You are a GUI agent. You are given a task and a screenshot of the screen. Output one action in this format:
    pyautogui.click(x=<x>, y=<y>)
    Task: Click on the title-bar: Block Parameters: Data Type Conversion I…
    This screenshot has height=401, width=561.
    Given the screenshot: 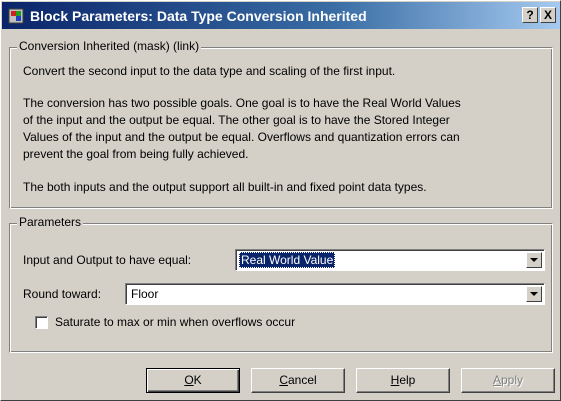 What is the action you would take?
    pyautogui.click(x=281, y=15)
    